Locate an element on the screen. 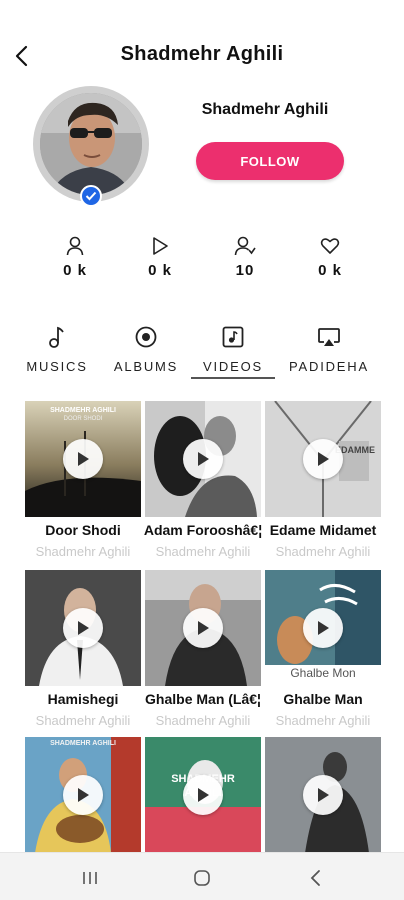 The height and width of the screenshot is (900, 404). user-icon is located at coordinates (75, 246).